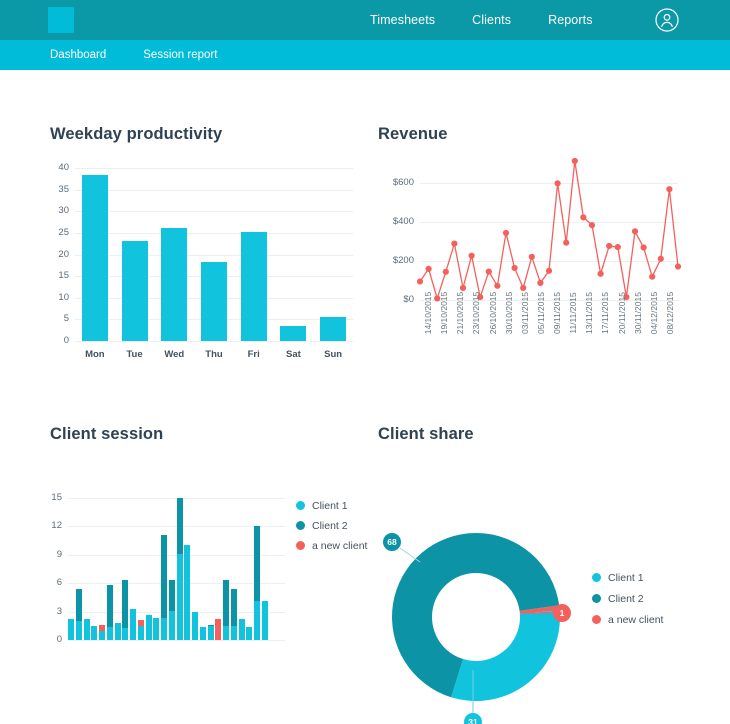 Image resolution: width=730 pixels, height=724 pixels. I want to click on donut-callout-badge: 31, so click(473, 718).